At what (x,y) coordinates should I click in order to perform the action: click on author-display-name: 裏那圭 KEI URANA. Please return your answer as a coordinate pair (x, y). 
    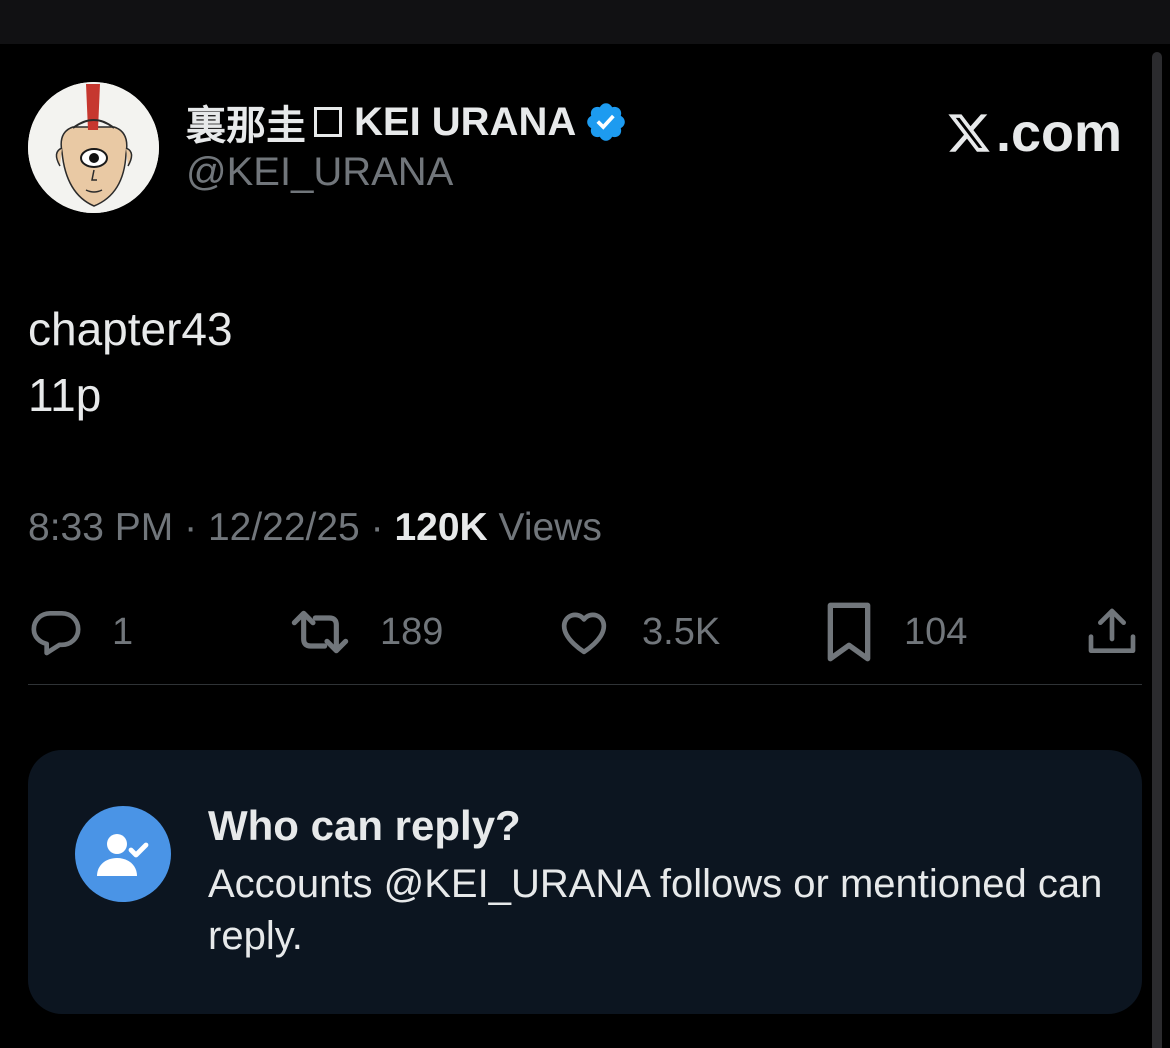
    Looking at the image, I should click on (407, 123).